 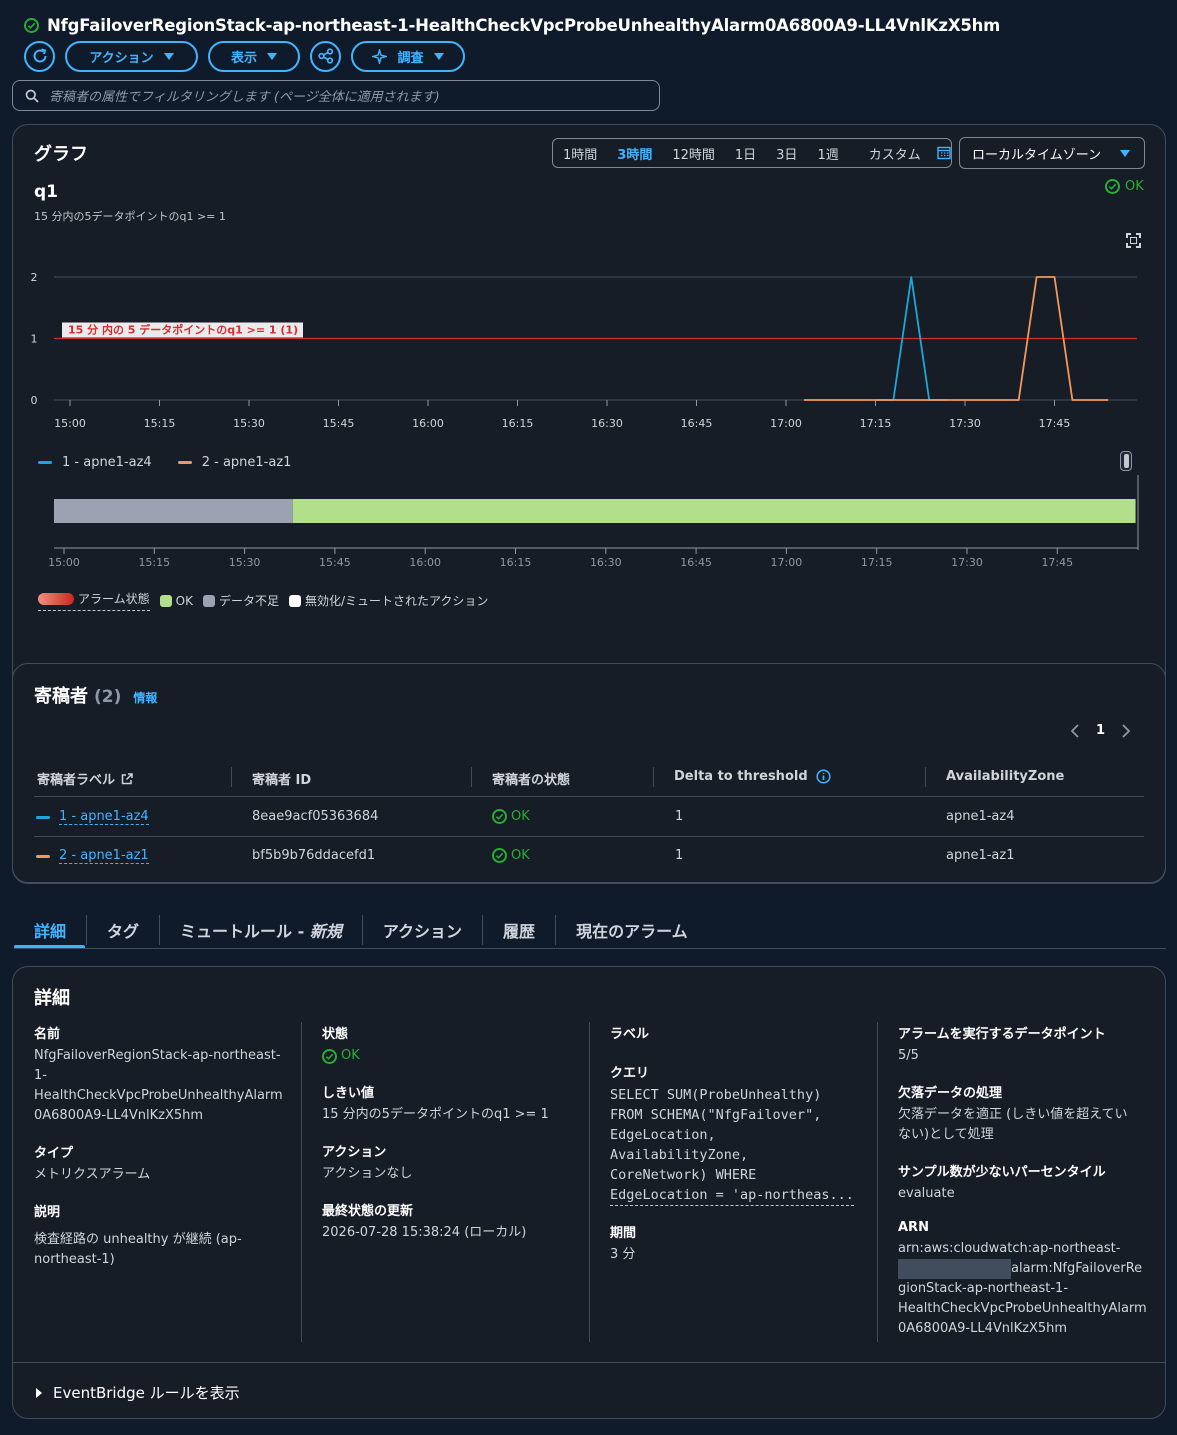 I want to click on investigate-dropdown-button: 調査, so click(x=408, y=56).